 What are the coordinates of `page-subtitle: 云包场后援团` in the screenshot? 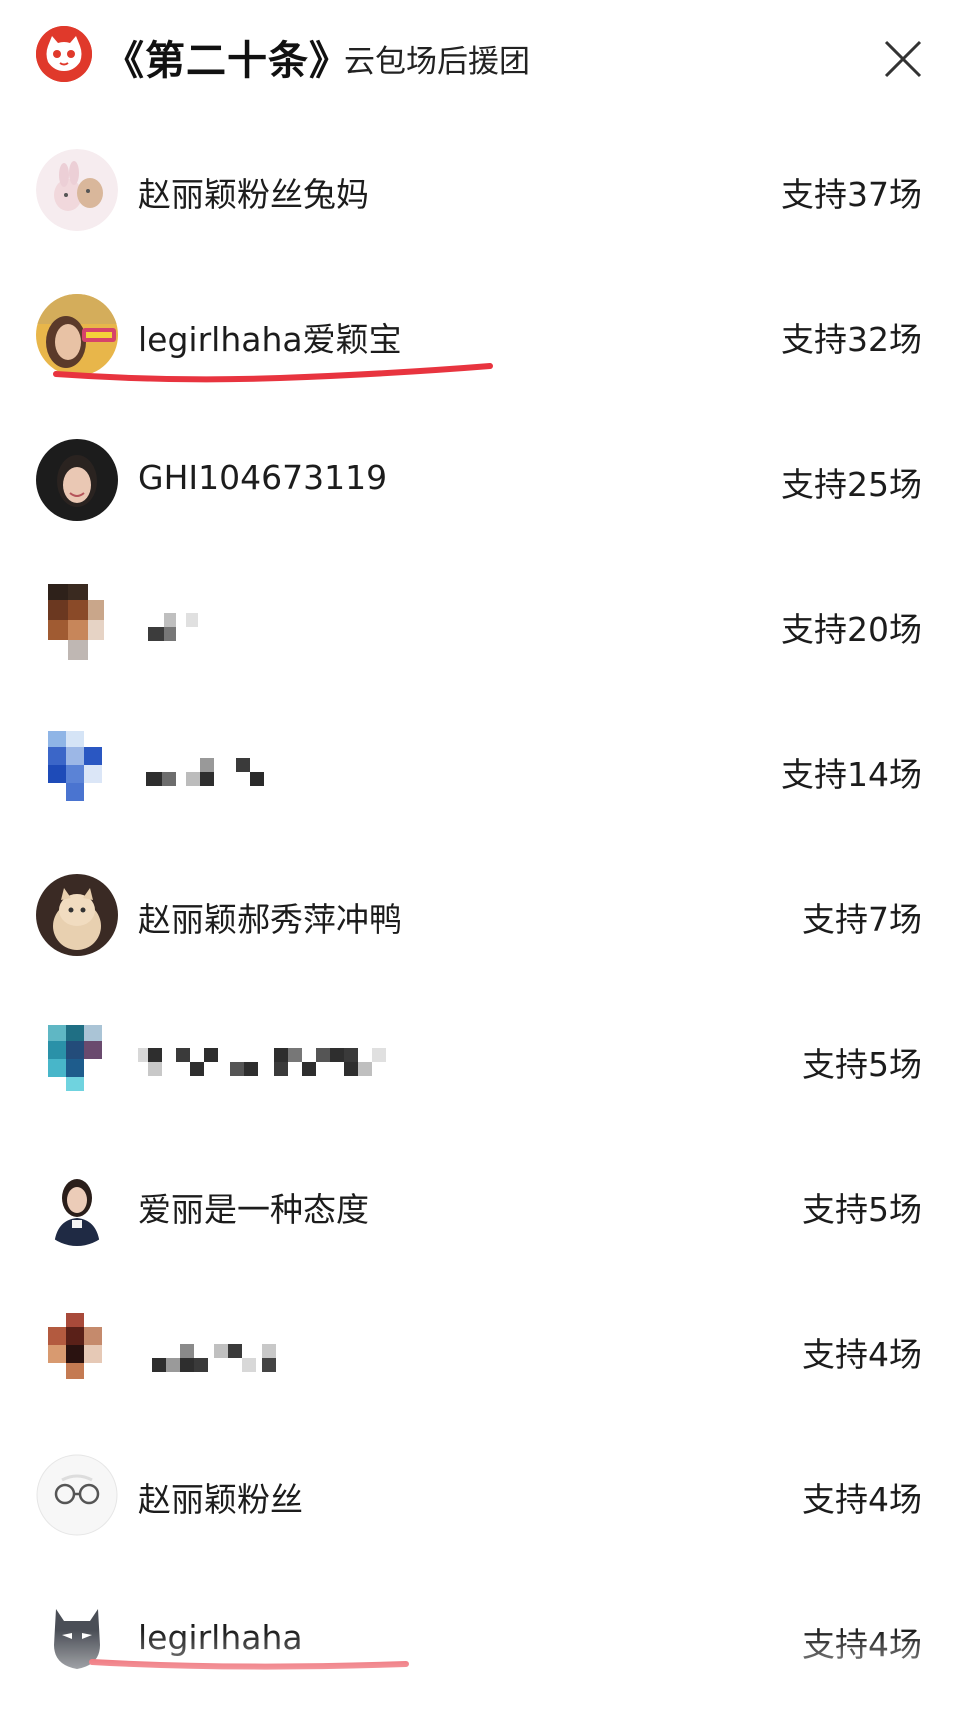 It's located at (437, 62).